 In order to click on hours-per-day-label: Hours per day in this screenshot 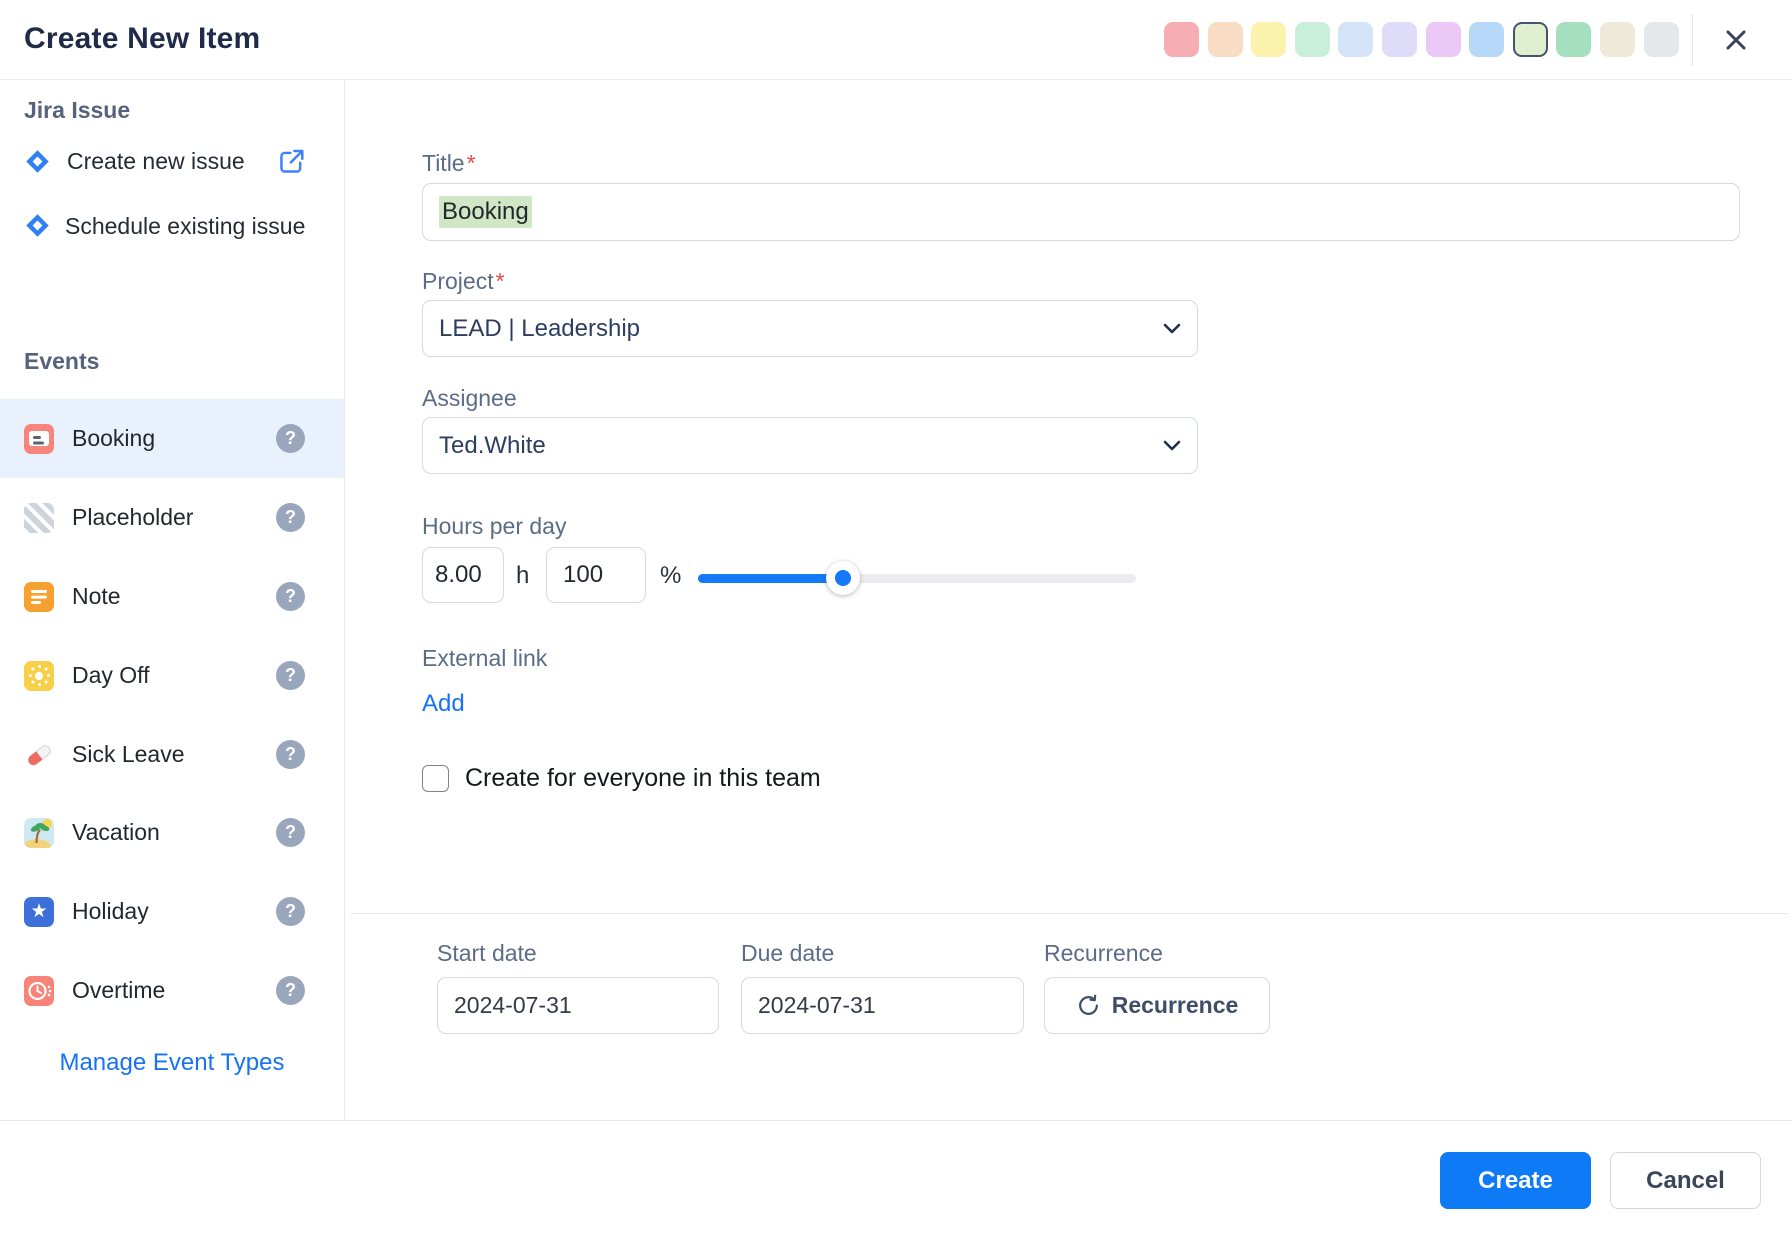, I will do `click(494, 526)`.